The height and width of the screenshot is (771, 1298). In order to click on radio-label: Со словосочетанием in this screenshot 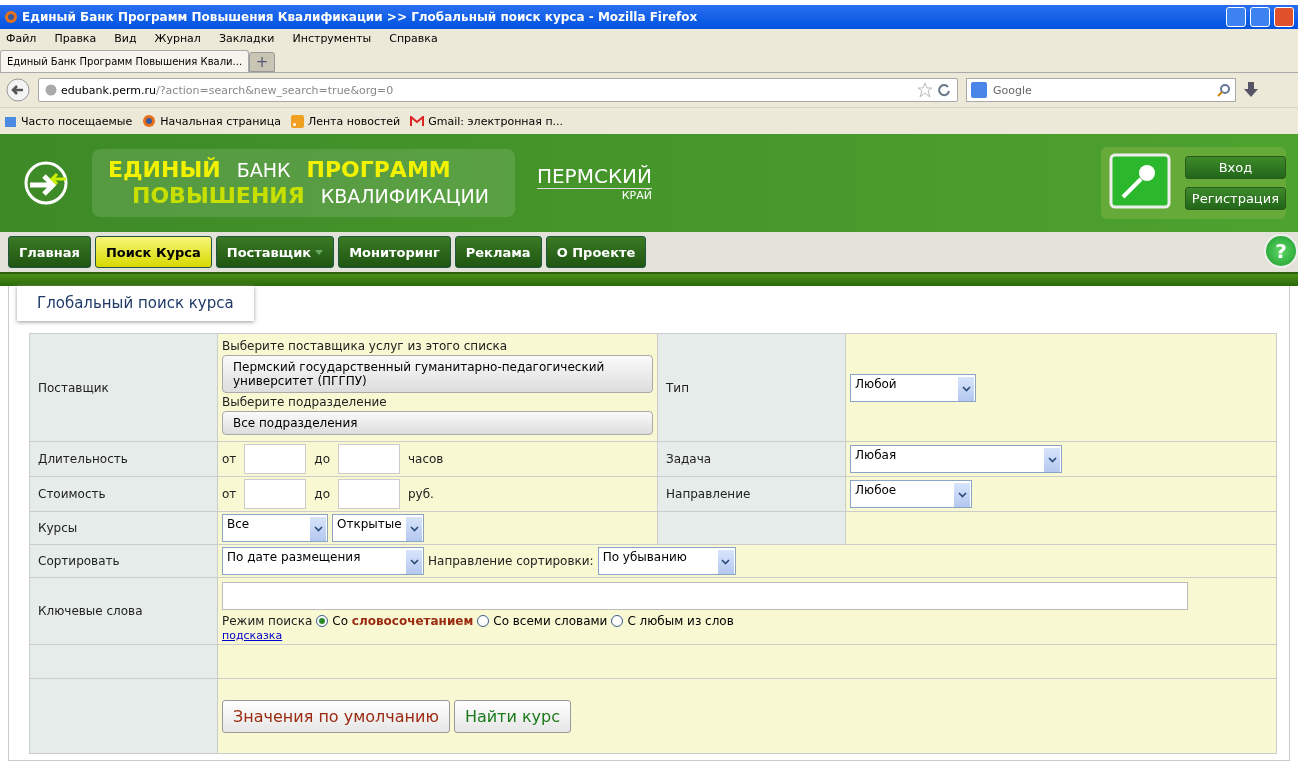, I will do `click(403, 621)`.